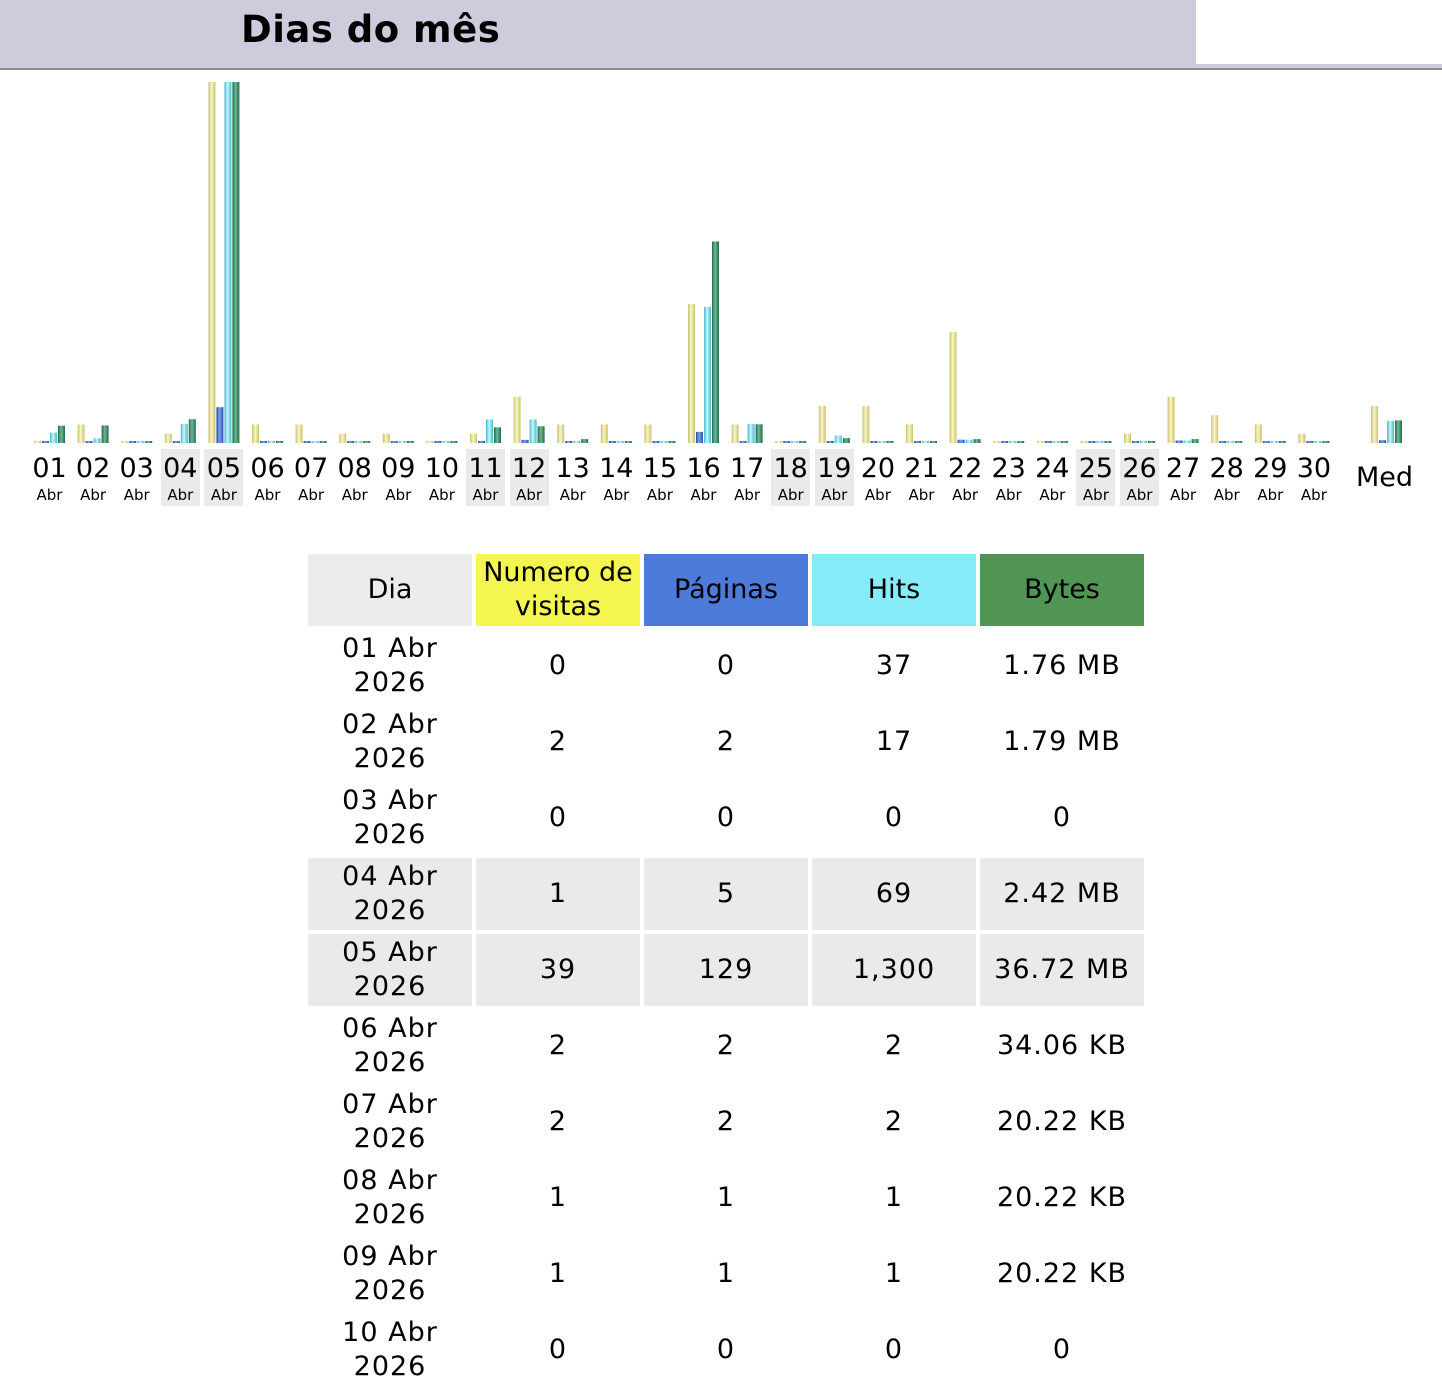  I want to click on day-label-number: 09, so click(398, 468).